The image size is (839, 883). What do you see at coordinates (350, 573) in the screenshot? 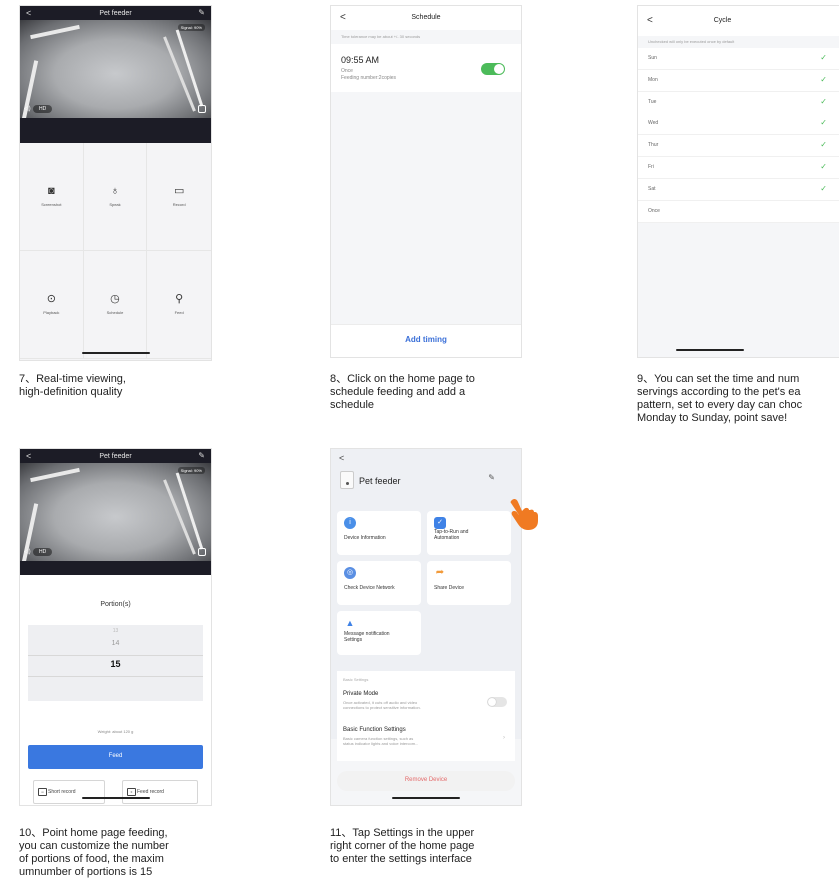
I see `network-icon: ◎` at bounding box center [350, 573].